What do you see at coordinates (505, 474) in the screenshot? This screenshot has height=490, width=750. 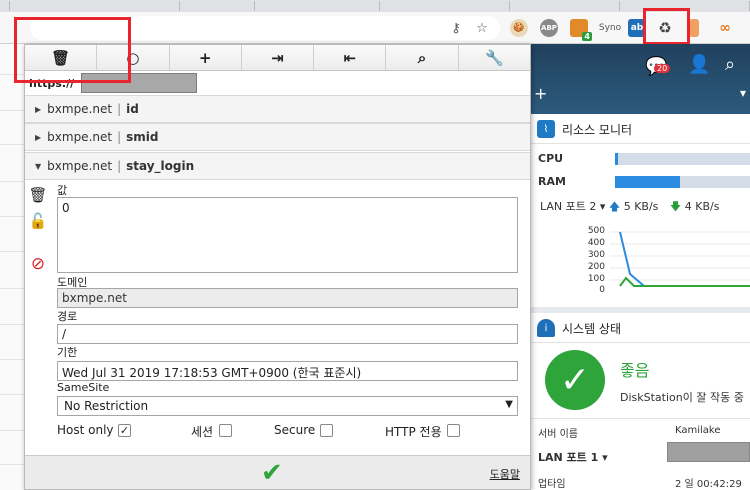 I see `help-link: 도움말` at bounding box center [505, 474].